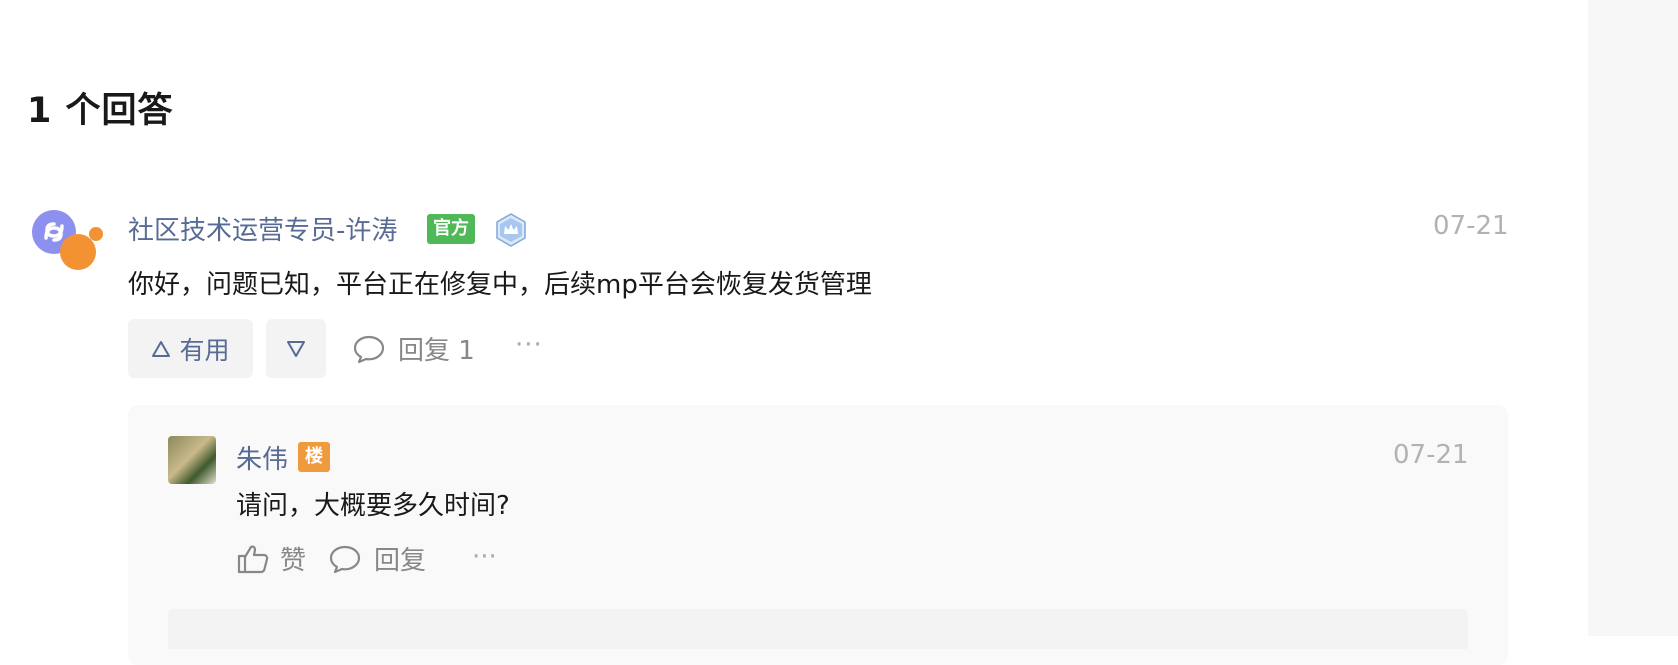 The width and height of the screenshot is (1678, 665). What do you see at coordinates (253, 559) in the screenshot?
I see `thumbs-up-icon` at bounding box center [253, 559].